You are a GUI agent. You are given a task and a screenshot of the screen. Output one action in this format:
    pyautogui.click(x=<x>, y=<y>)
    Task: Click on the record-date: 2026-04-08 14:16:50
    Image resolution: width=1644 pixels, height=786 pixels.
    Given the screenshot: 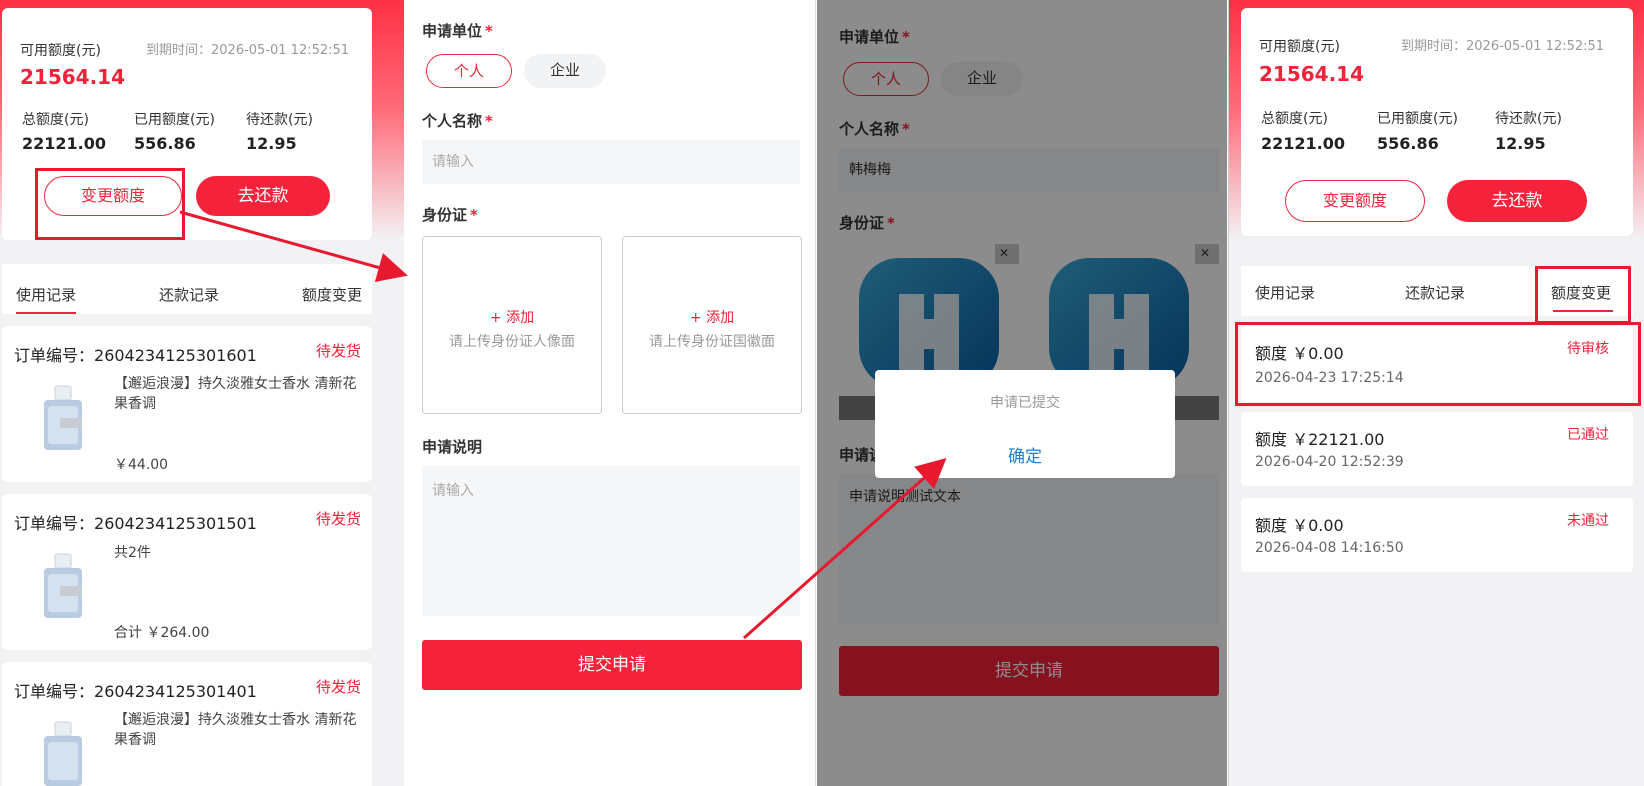 What is the action you would take?
    pyautogui.click(x=1329, y=548)
    